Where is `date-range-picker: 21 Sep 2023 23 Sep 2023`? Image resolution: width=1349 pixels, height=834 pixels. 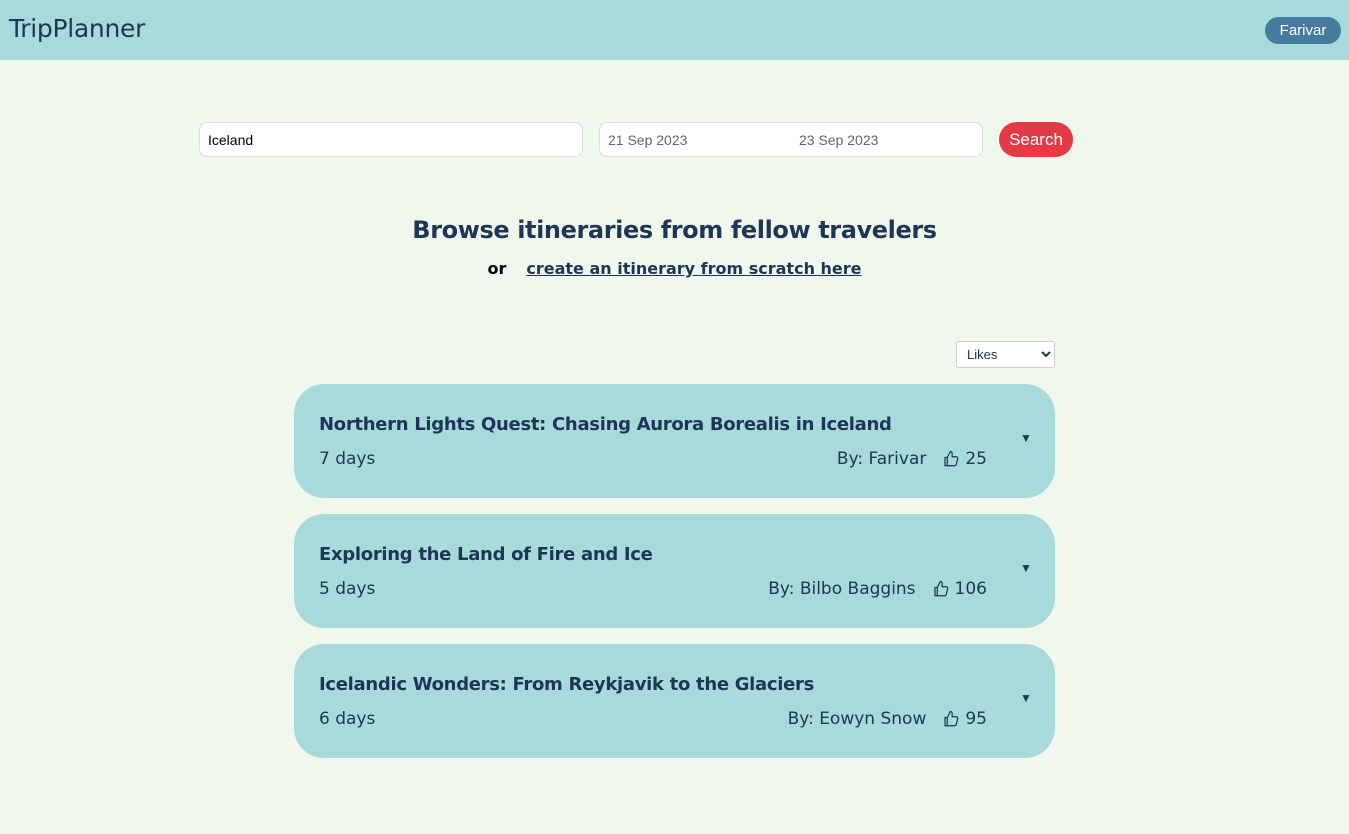 date-range-picker: 21 Sep 2023 23 Sep 2023 is located at coordinates (791, 139).